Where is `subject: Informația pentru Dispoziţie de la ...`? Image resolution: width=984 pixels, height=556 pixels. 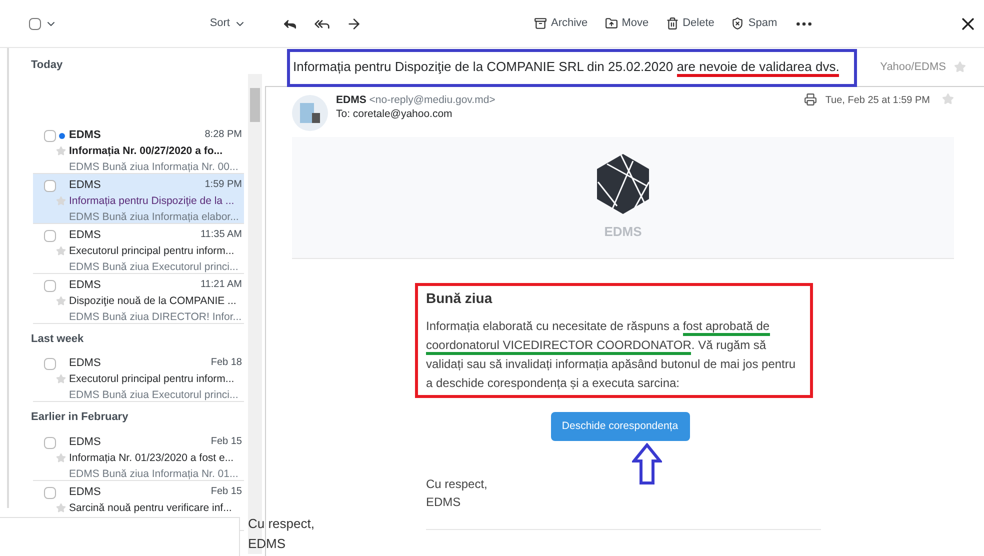 subject: Informația pentru Dispoziţie de la ... is located at coordinates (152, 201).